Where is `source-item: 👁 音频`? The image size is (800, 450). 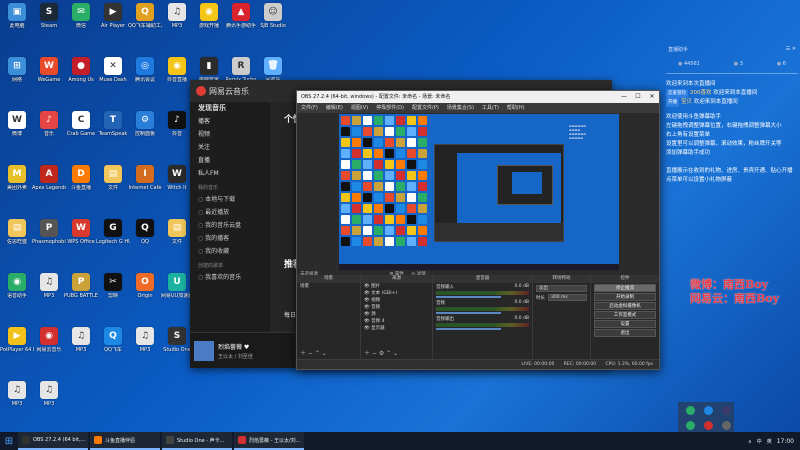
source-item: 👁 音频 is located at coordinates (396, 307).